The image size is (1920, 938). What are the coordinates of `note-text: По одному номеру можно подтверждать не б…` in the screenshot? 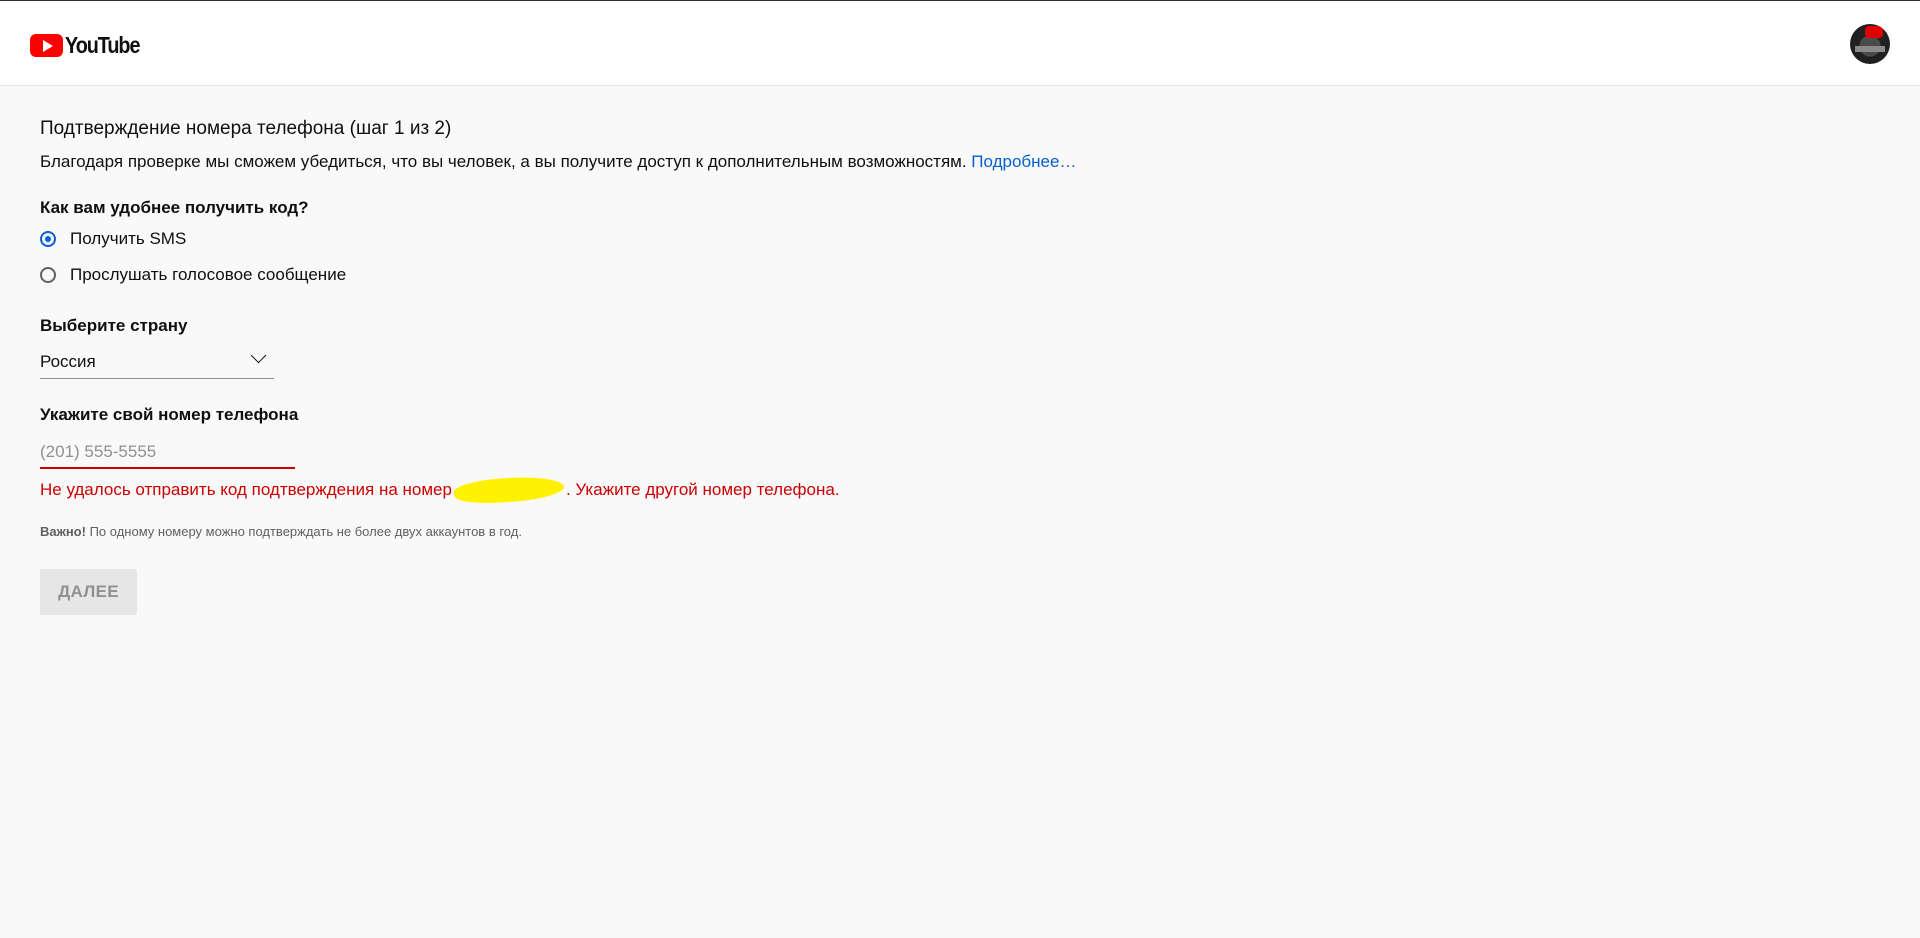 It's located at (303, 531).